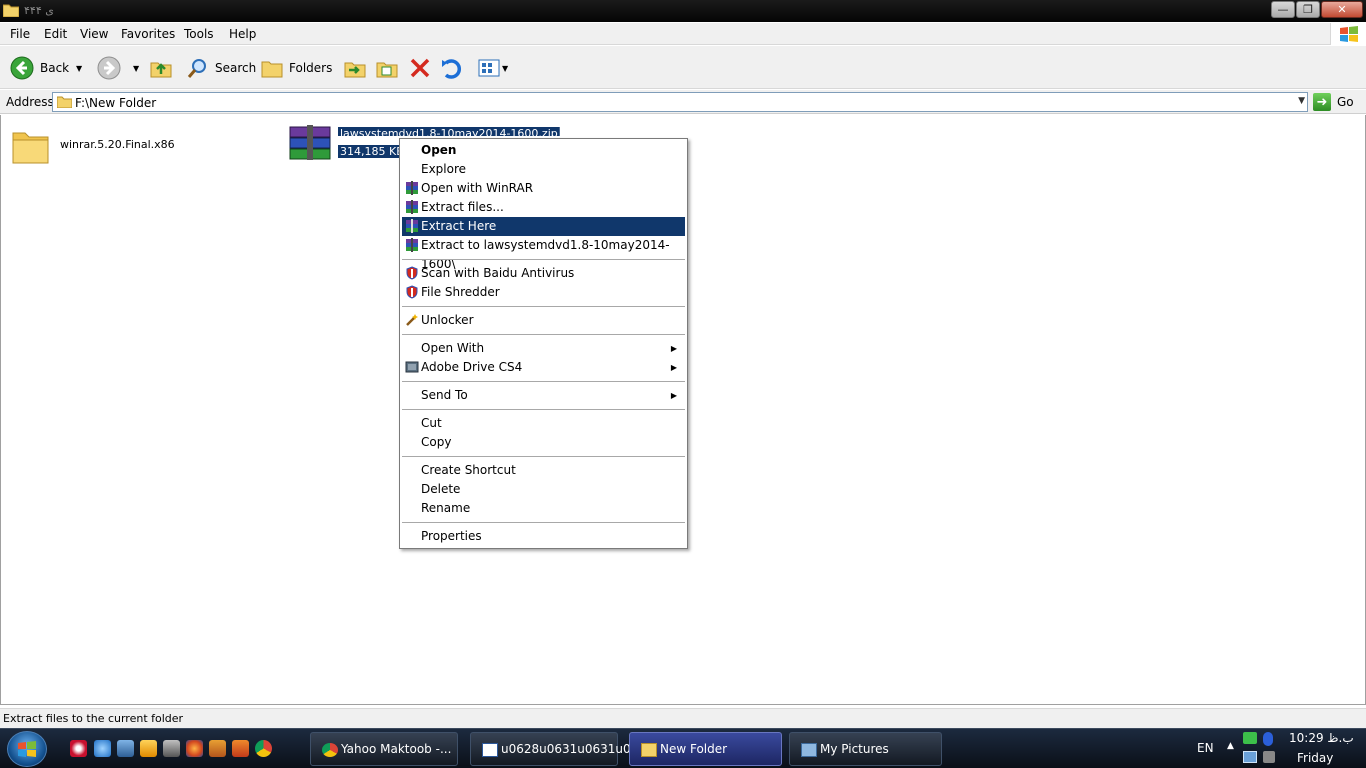  Describe the element at coordinates (543, 226) in the screenshot. I see `menu-item-extract-here: Extract Here` at that location.